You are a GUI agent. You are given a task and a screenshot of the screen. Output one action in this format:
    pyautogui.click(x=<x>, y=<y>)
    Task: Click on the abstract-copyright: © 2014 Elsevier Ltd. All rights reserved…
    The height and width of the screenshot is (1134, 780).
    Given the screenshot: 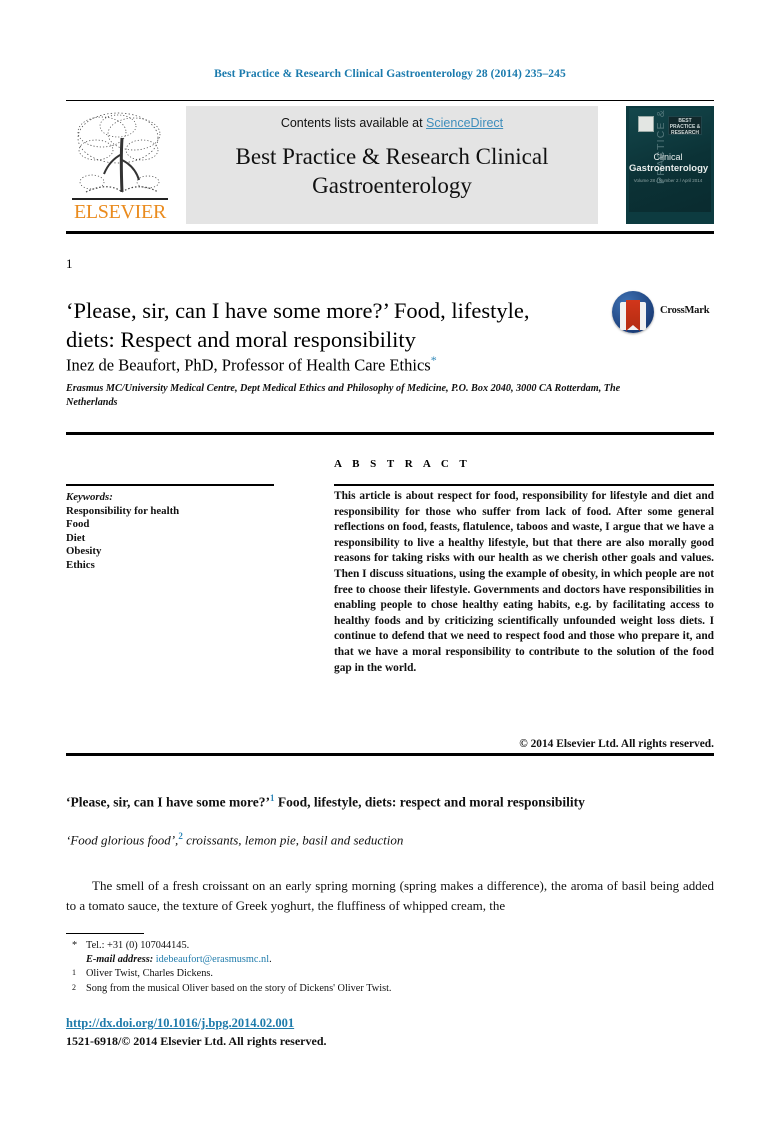 What is the action you would take?
    pyautogui.click(x=616, y=744)
    